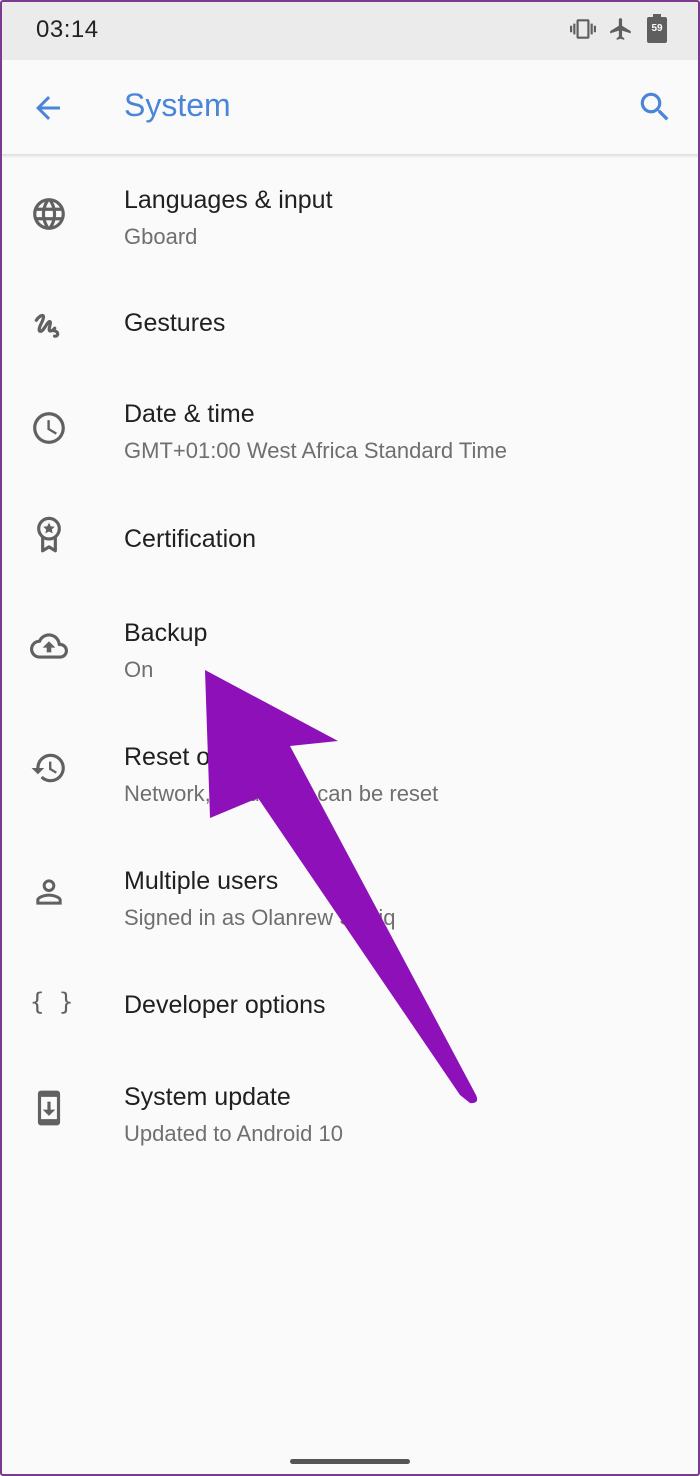  What do you see at coordinates (67, 29) in the screenshot?
I see `status-time: 03:14` at bounding box center [67, 29].